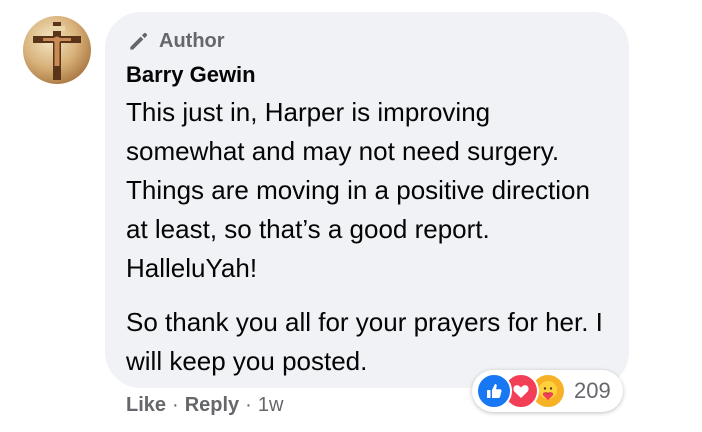  What do you see at coordinates (139, 41) in the screenshot?
I see `pencil-icon` at bounding box center [139, 41].